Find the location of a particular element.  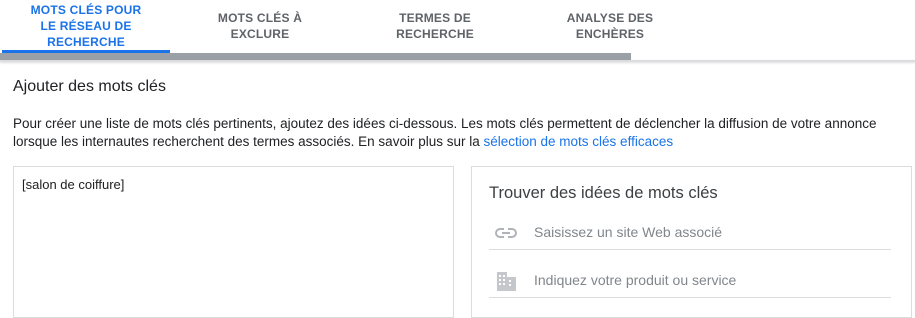

tab-negative-keywords-label: MOTS CLÉS À EXCLURE is located at coordinates (260, 26).